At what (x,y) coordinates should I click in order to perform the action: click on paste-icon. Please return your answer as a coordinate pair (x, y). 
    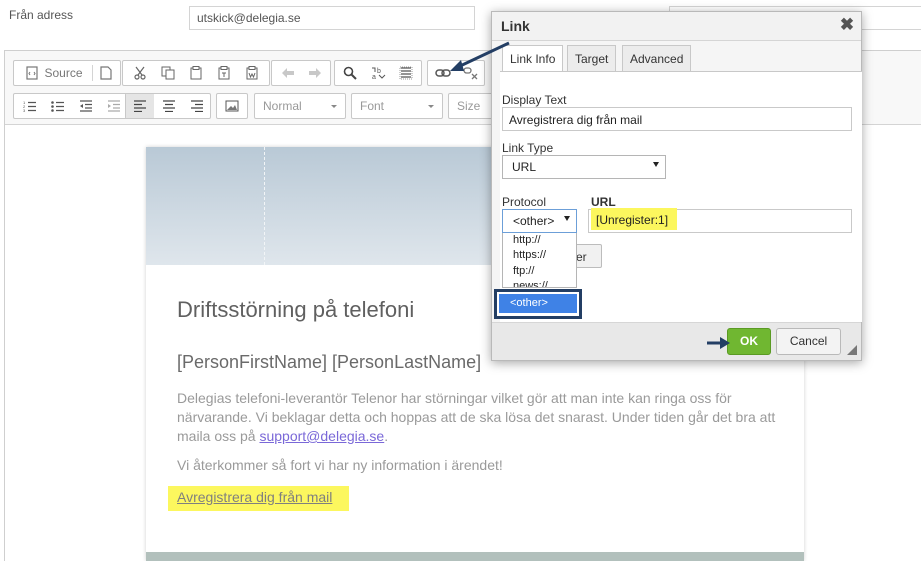
    Looking at the image, I should click on (196, 73).